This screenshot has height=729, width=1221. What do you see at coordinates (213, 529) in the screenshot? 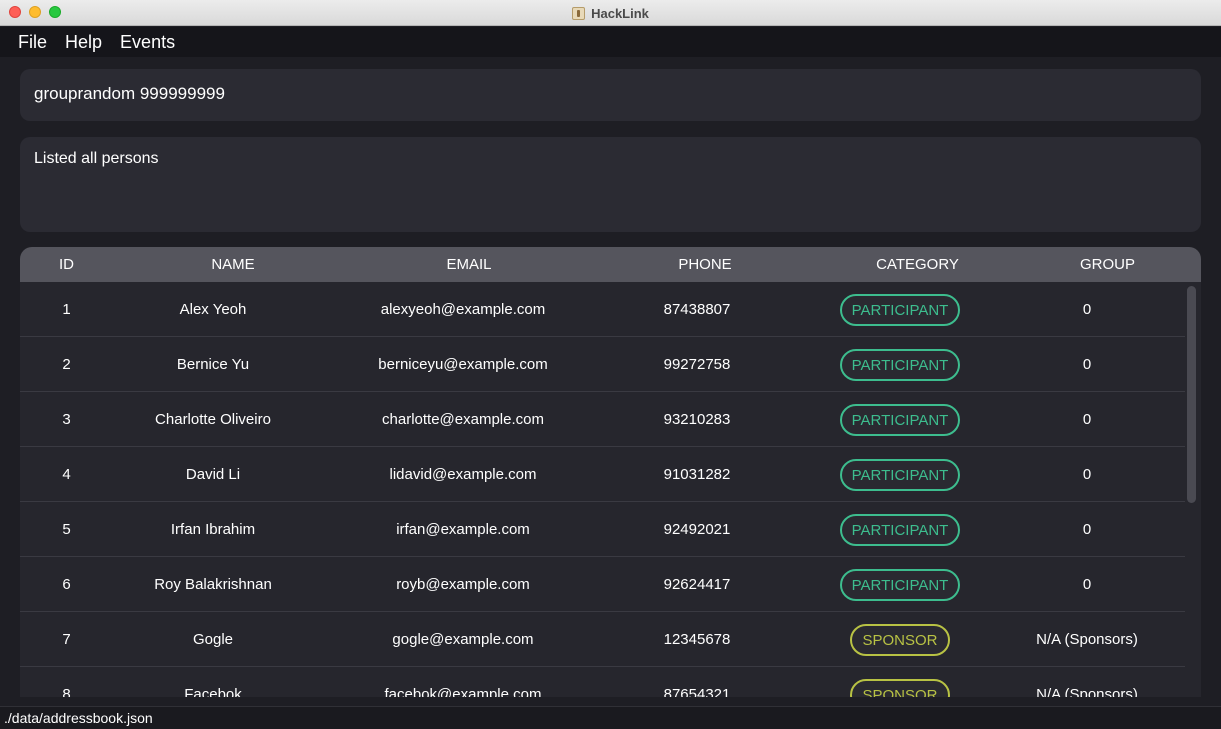
I see `cell-name: Irfan Ibrahim` at bounding box center [213, 529].